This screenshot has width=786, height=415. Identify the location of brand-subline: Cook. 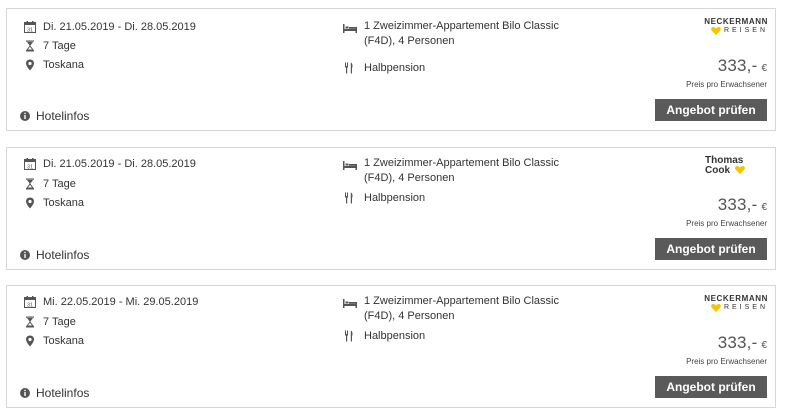
(717, 170).